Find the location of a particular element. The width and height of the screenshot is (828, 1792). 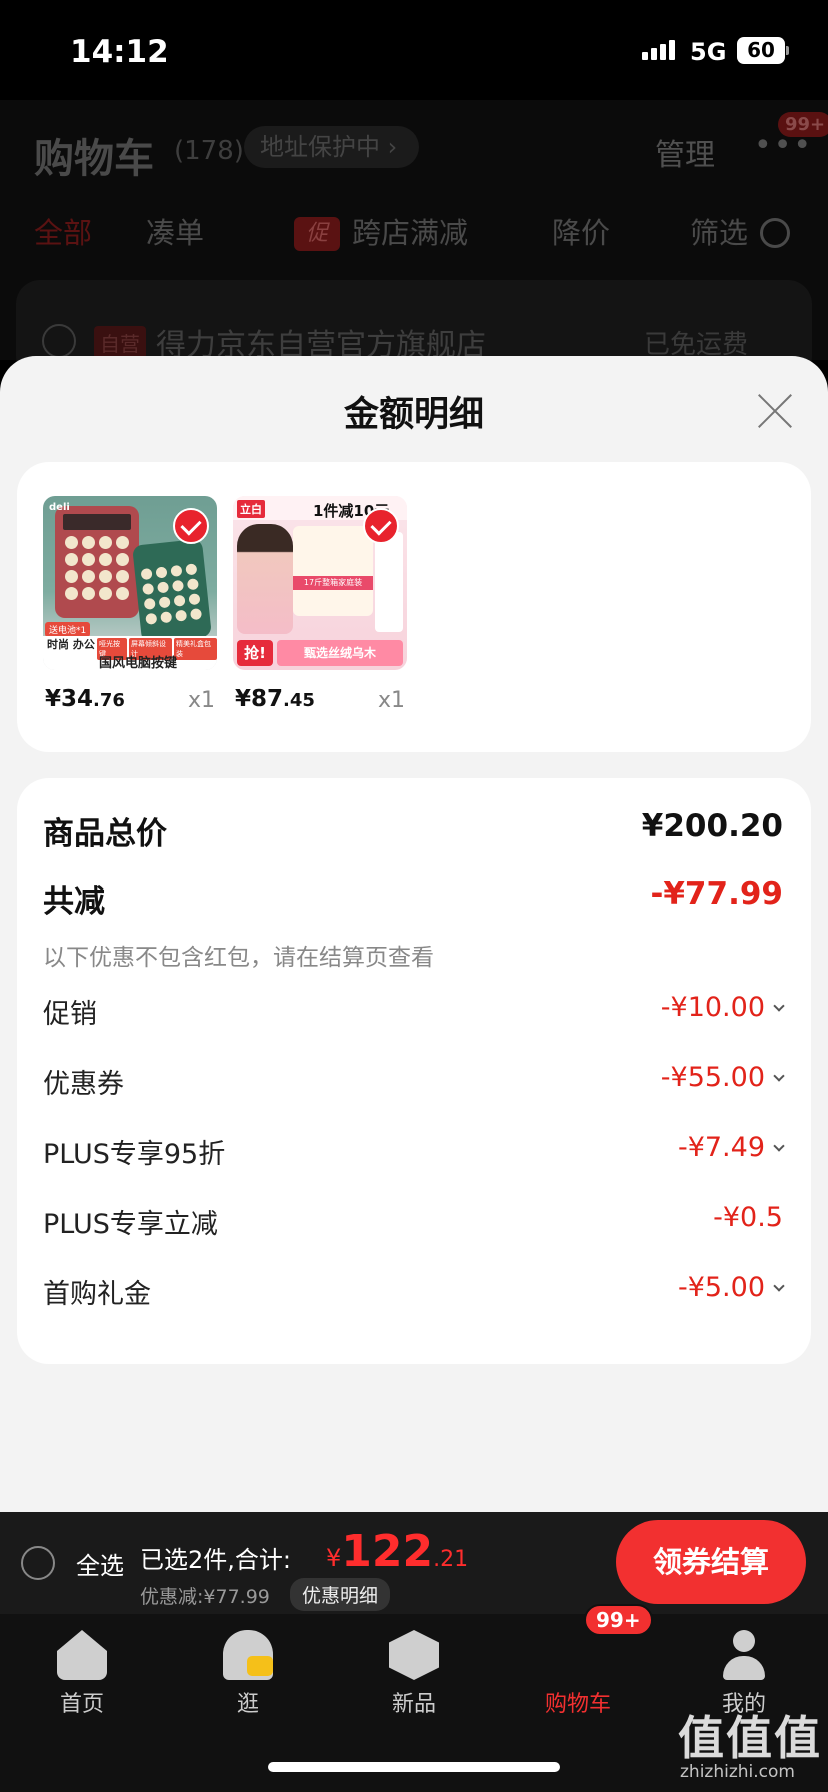

tab-all: 全部 is located at coordinates (63, 231).